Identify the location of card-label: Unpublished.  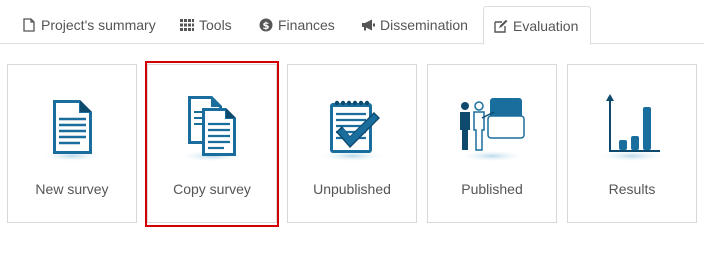
(352, 189).